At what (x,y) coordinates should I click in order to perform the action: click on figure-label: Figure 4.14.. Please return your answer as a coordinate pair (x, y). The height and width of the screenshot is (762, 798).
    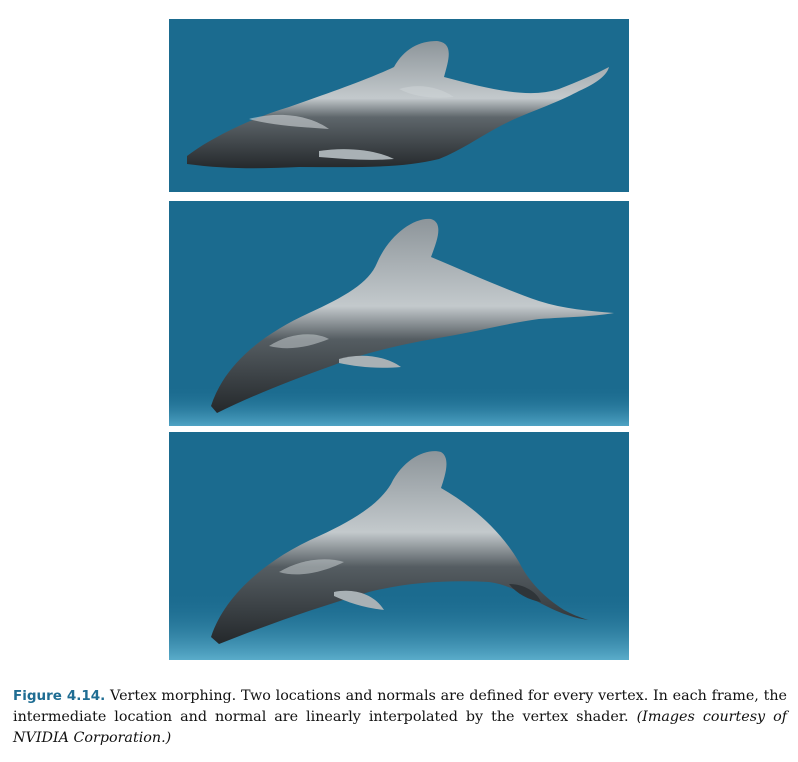
    Looking at the image, I should click on (59, 696).